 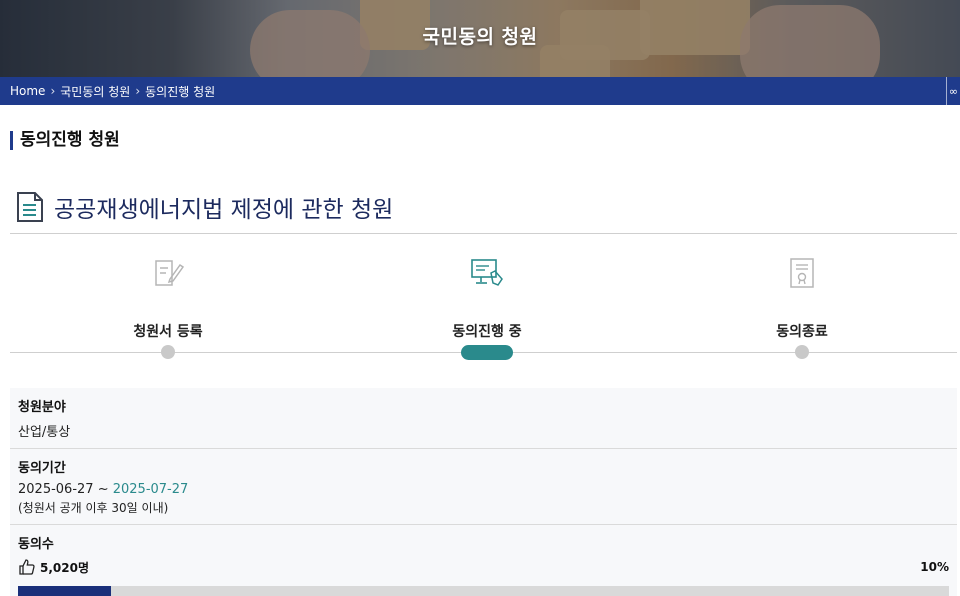 I want to click on agree-count: 5,020명, so click(x=53, y=567).